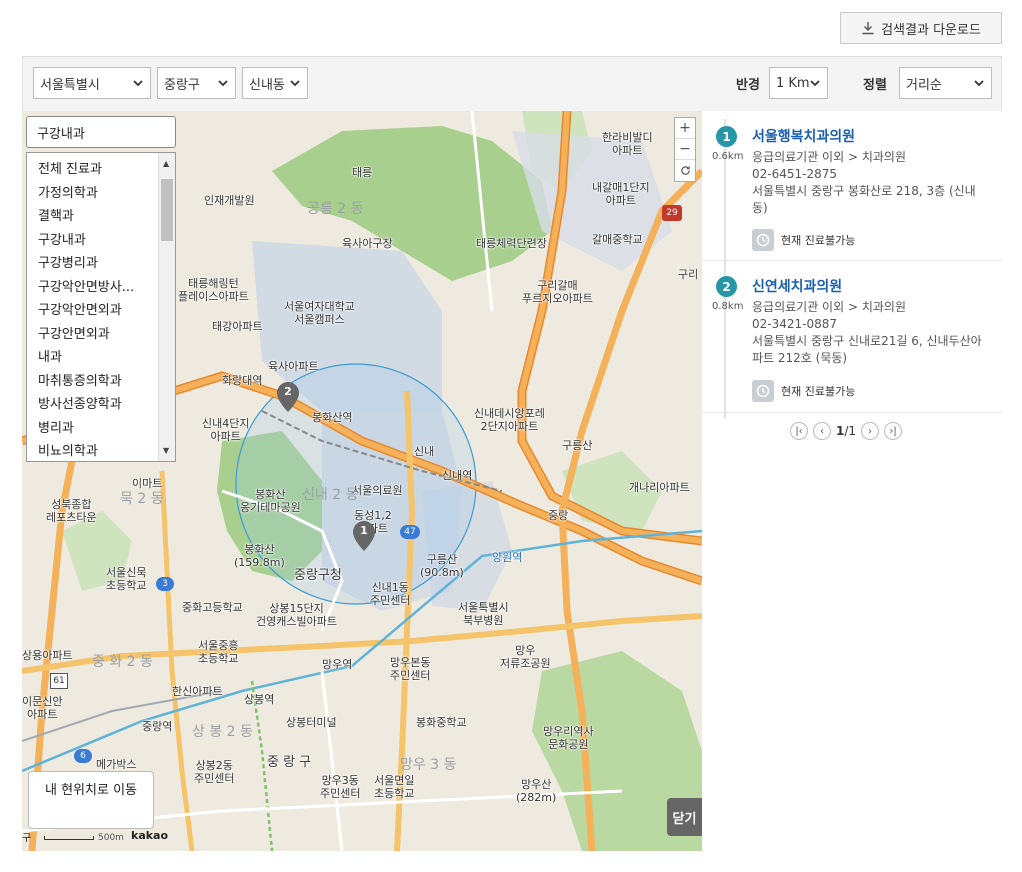  I want to click on department-option: 병리과, so click(93, 429).